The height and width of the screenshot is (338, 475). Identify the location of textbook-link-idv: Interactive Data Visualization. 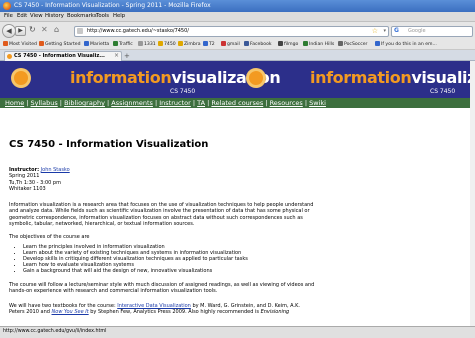
(154, 306).